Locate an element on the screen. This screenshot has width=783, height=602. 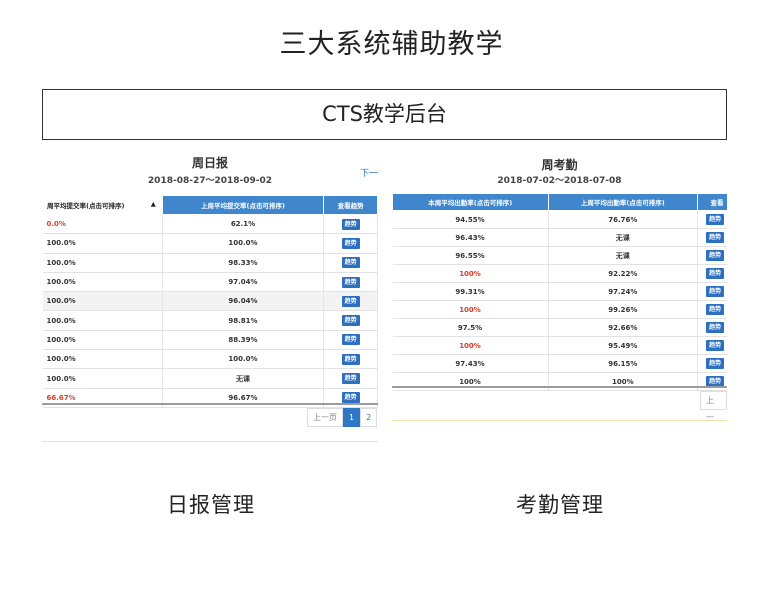
table-row: 97.5% 92.66% 趋势 is located at coordinates (559, 327).